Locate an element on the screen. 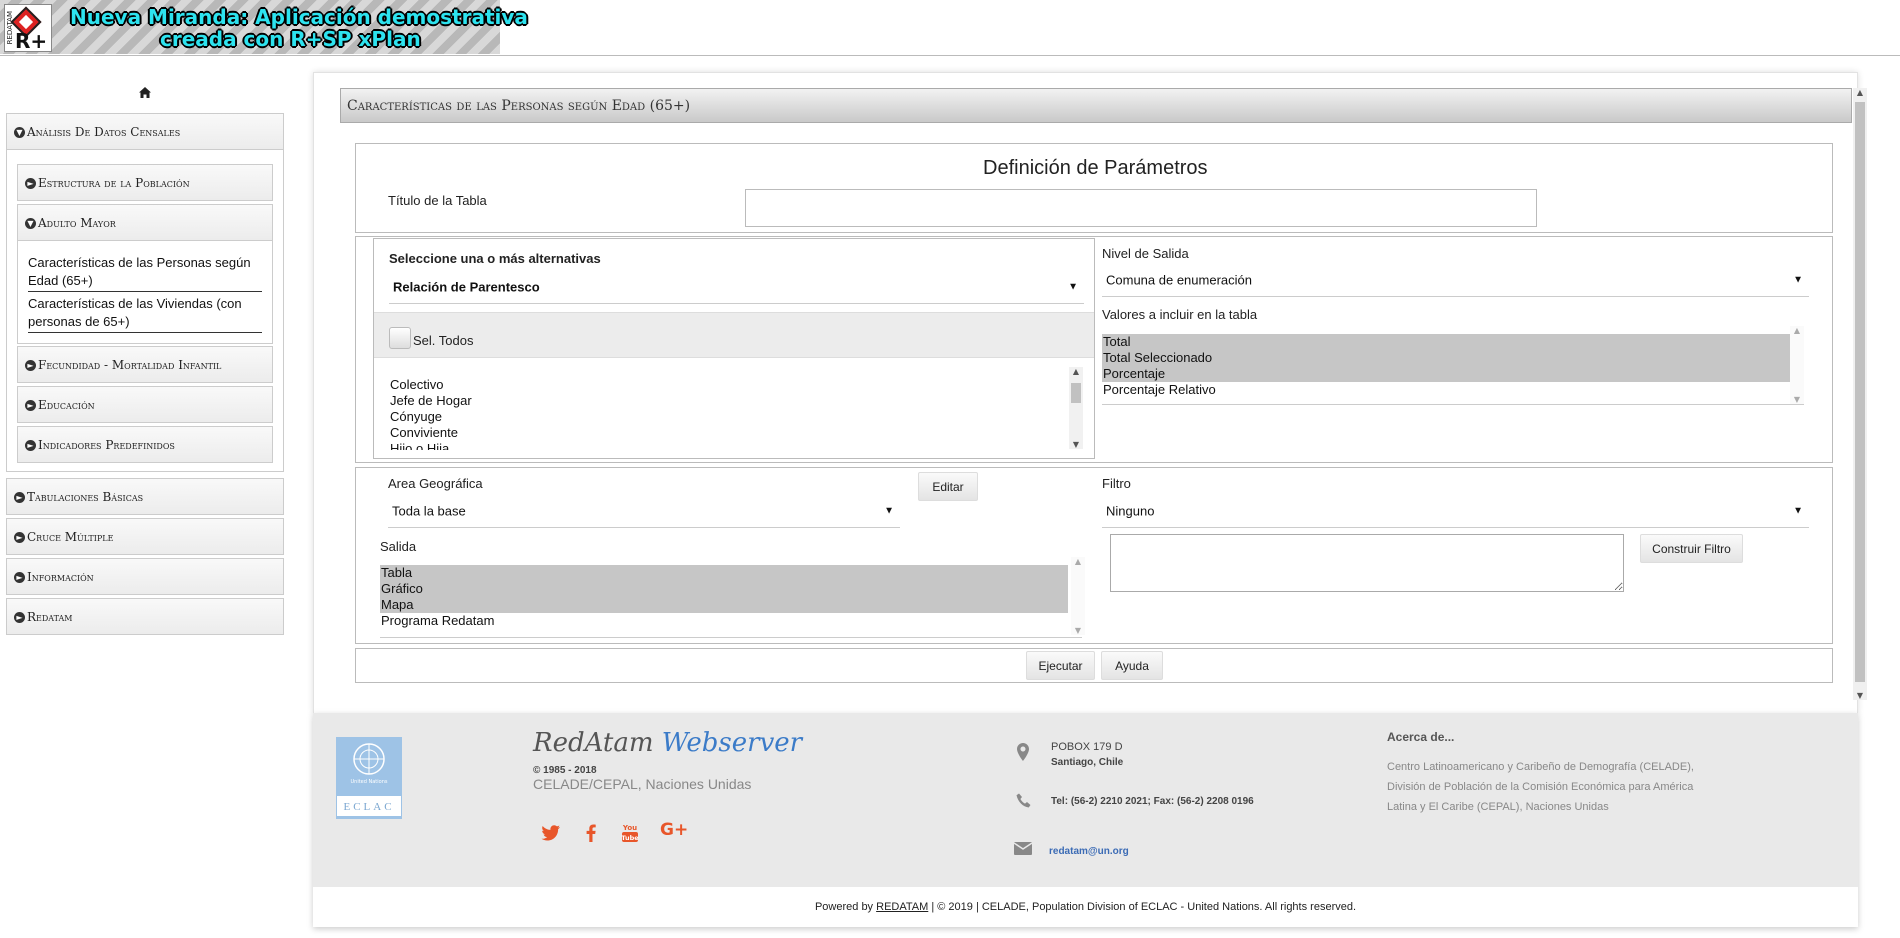 This screenshot has height=938, width=1900. section-label: Análisis De Datos Censales is located at coordinates (104, 131).